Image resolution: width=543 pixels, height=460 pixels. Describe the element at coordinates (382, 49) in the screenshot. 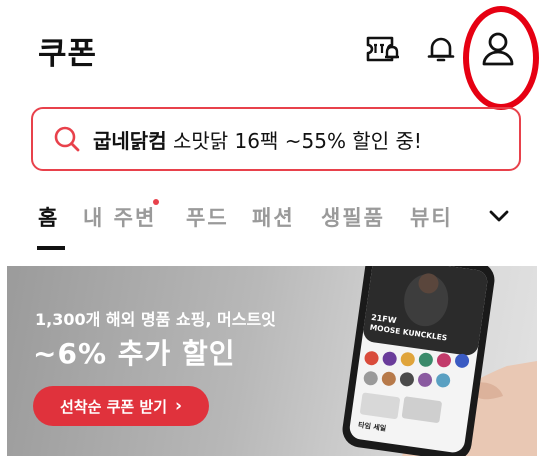

I see `coupon-icon` at that location.